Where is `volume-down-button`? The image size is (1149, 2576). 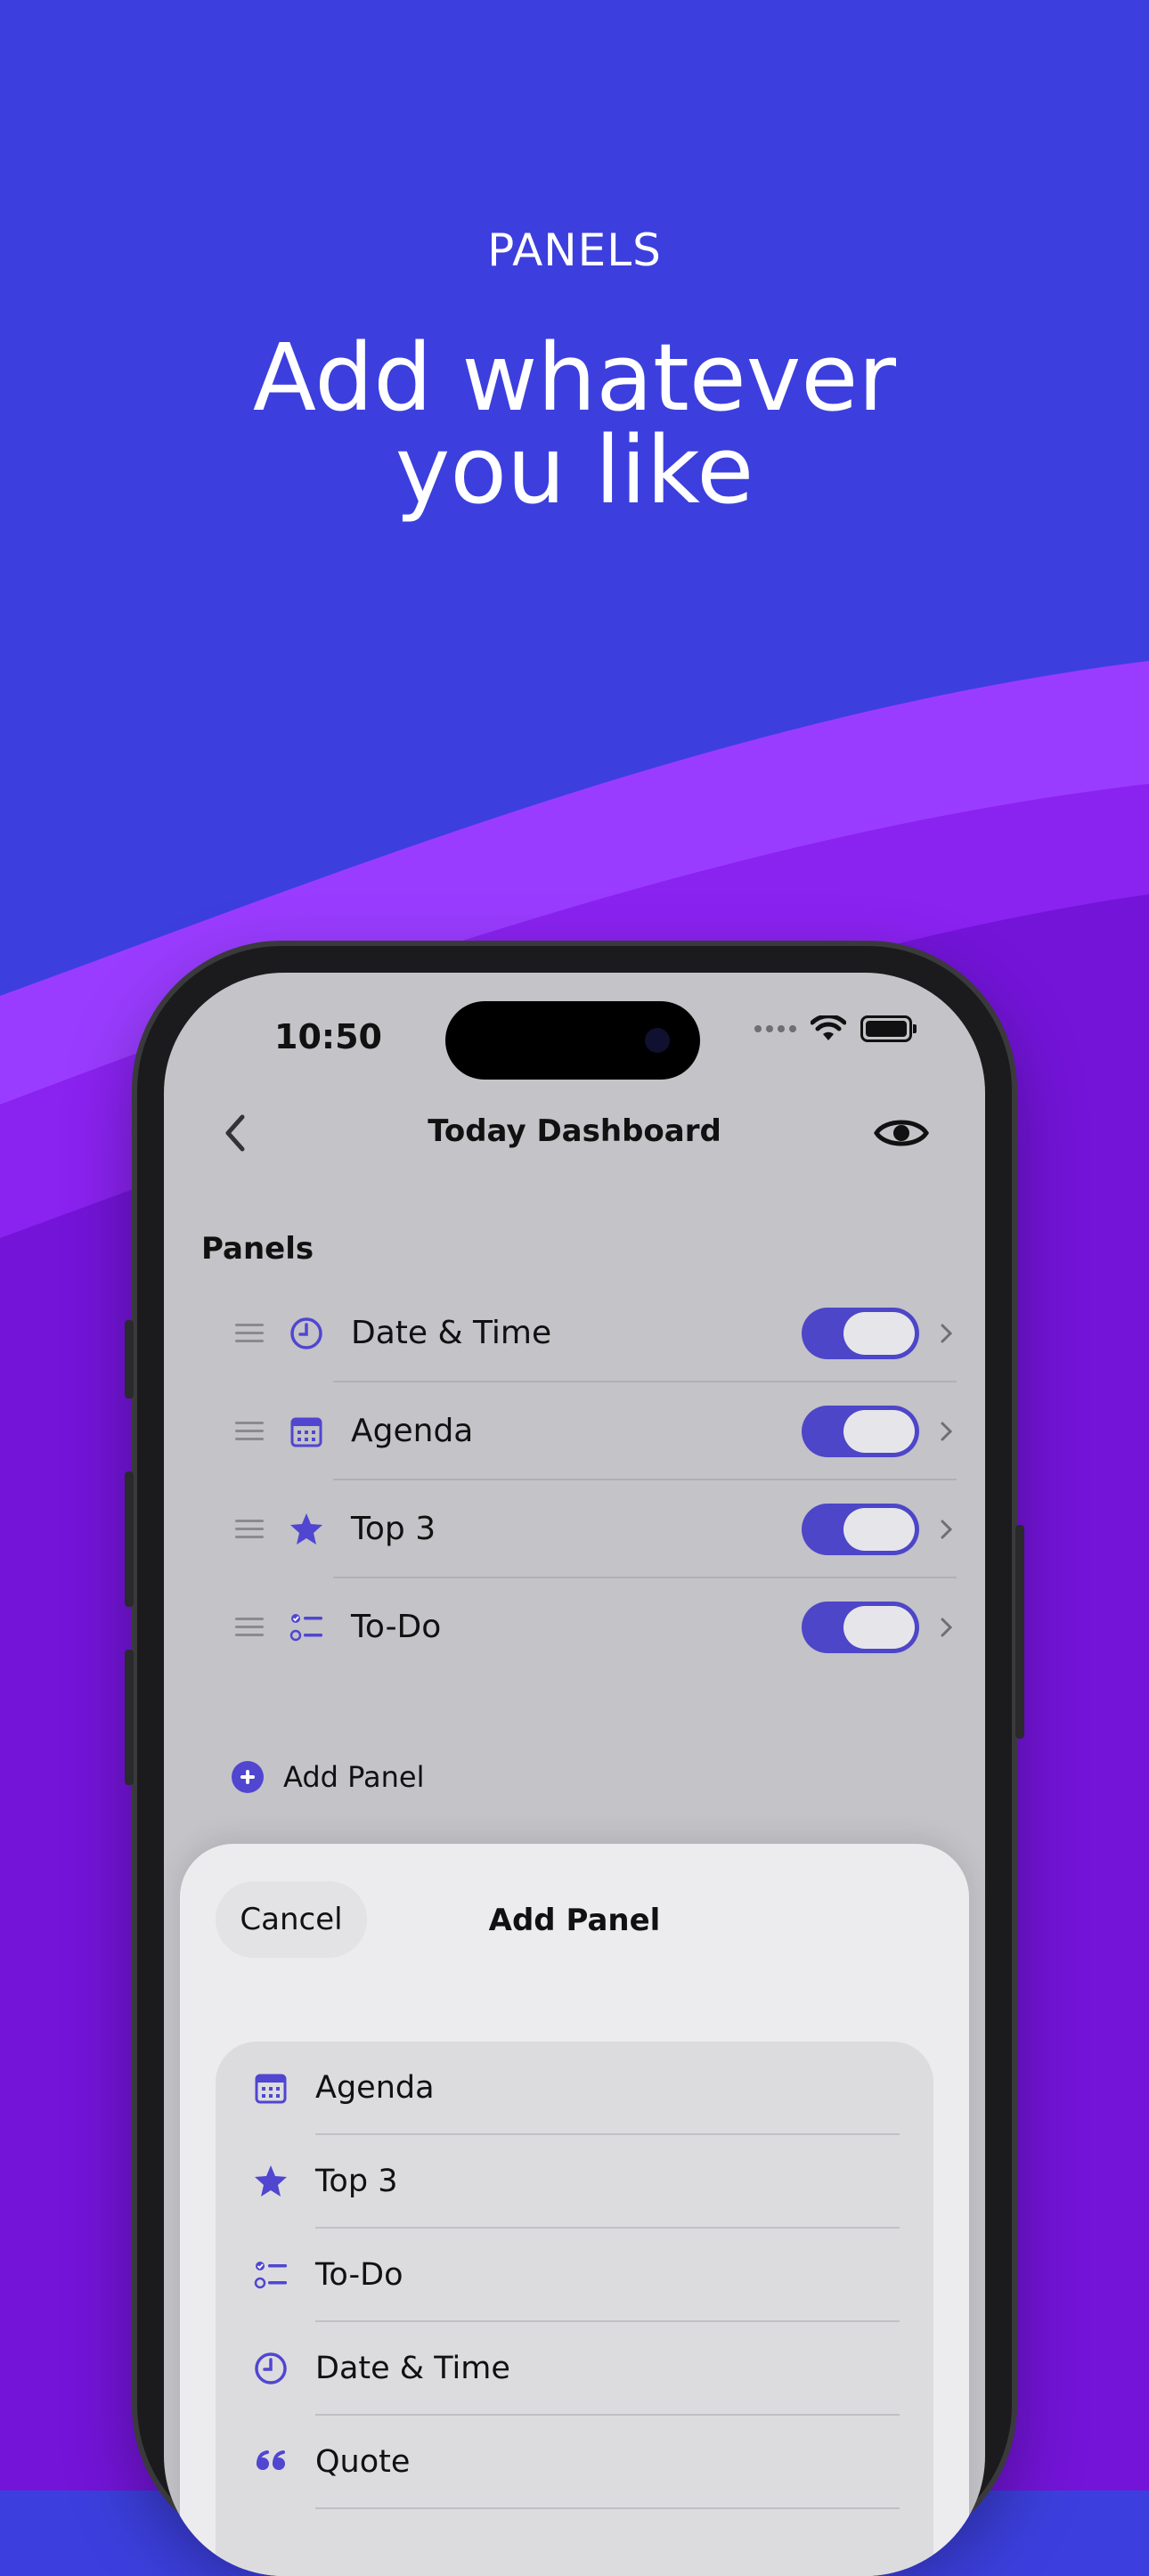 volume-down-button is located at coordinates (130, 1718).